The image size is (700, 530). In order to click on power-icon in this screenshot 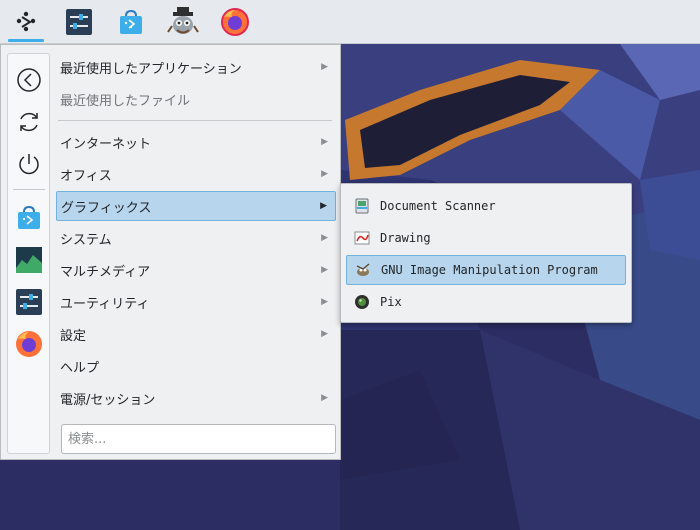, I will do `click(29, 164)`.